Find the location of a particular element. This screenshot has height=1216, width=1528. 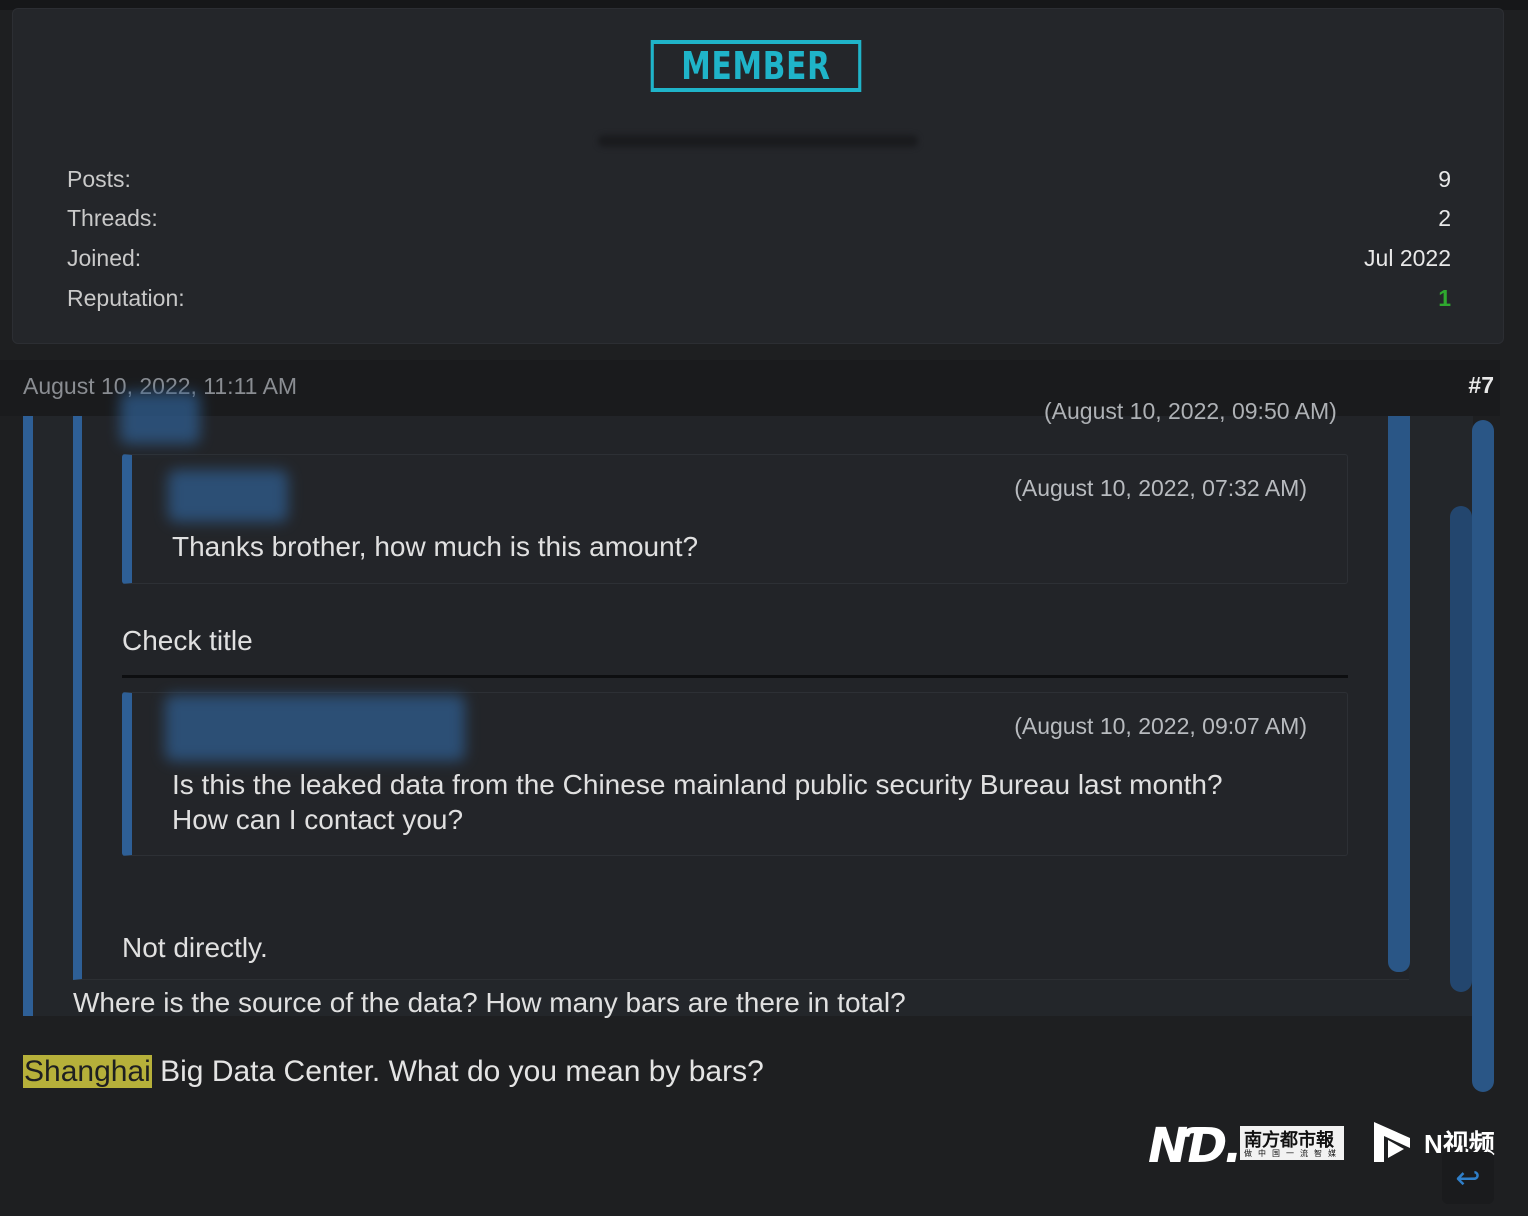

stat-row-threads: Threads: 2 is located at coordinates (759, 220).